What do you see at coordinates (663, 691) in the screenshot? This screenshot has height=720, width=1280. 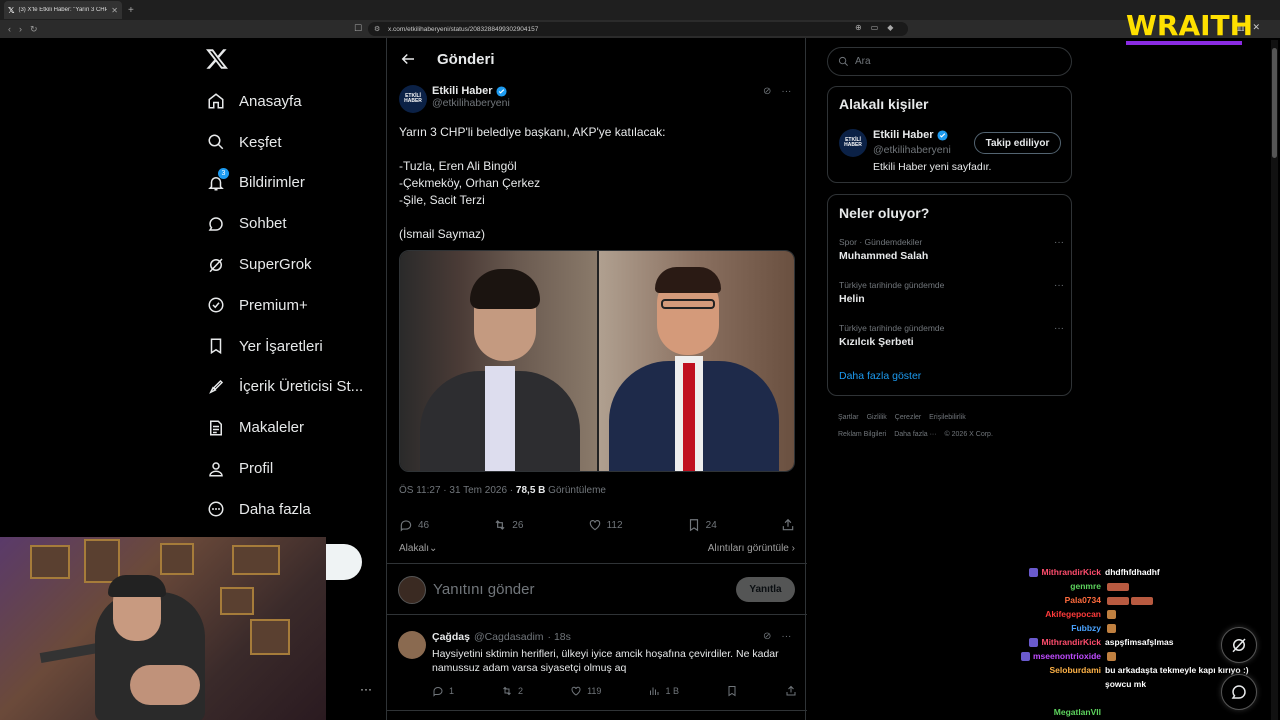 I see `views-button: 1 B` at bounding box center [663, 691].